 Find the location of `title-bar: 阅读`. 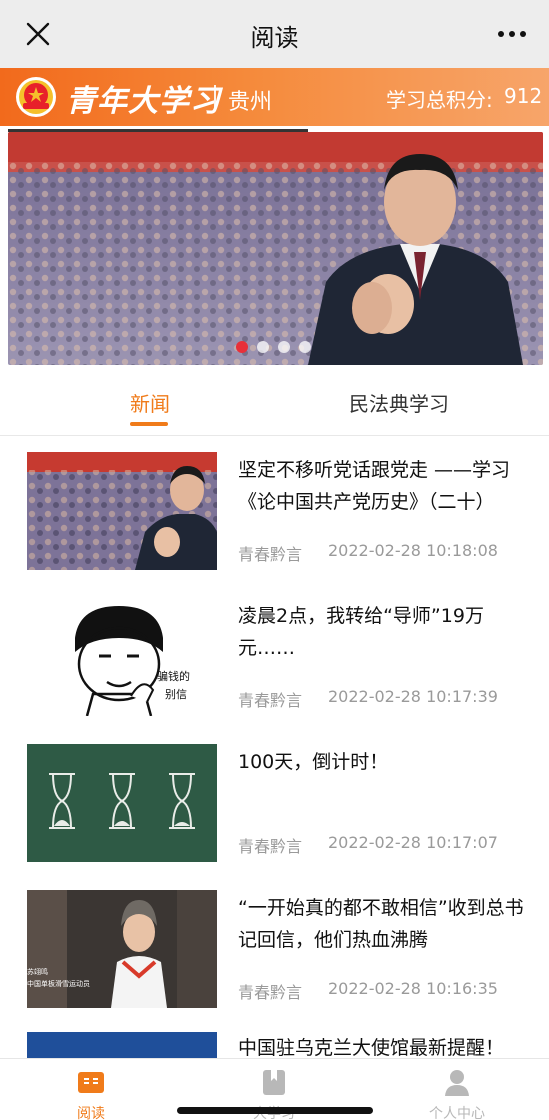

title-bar: 阅读 is located at coordinates (274, 34).